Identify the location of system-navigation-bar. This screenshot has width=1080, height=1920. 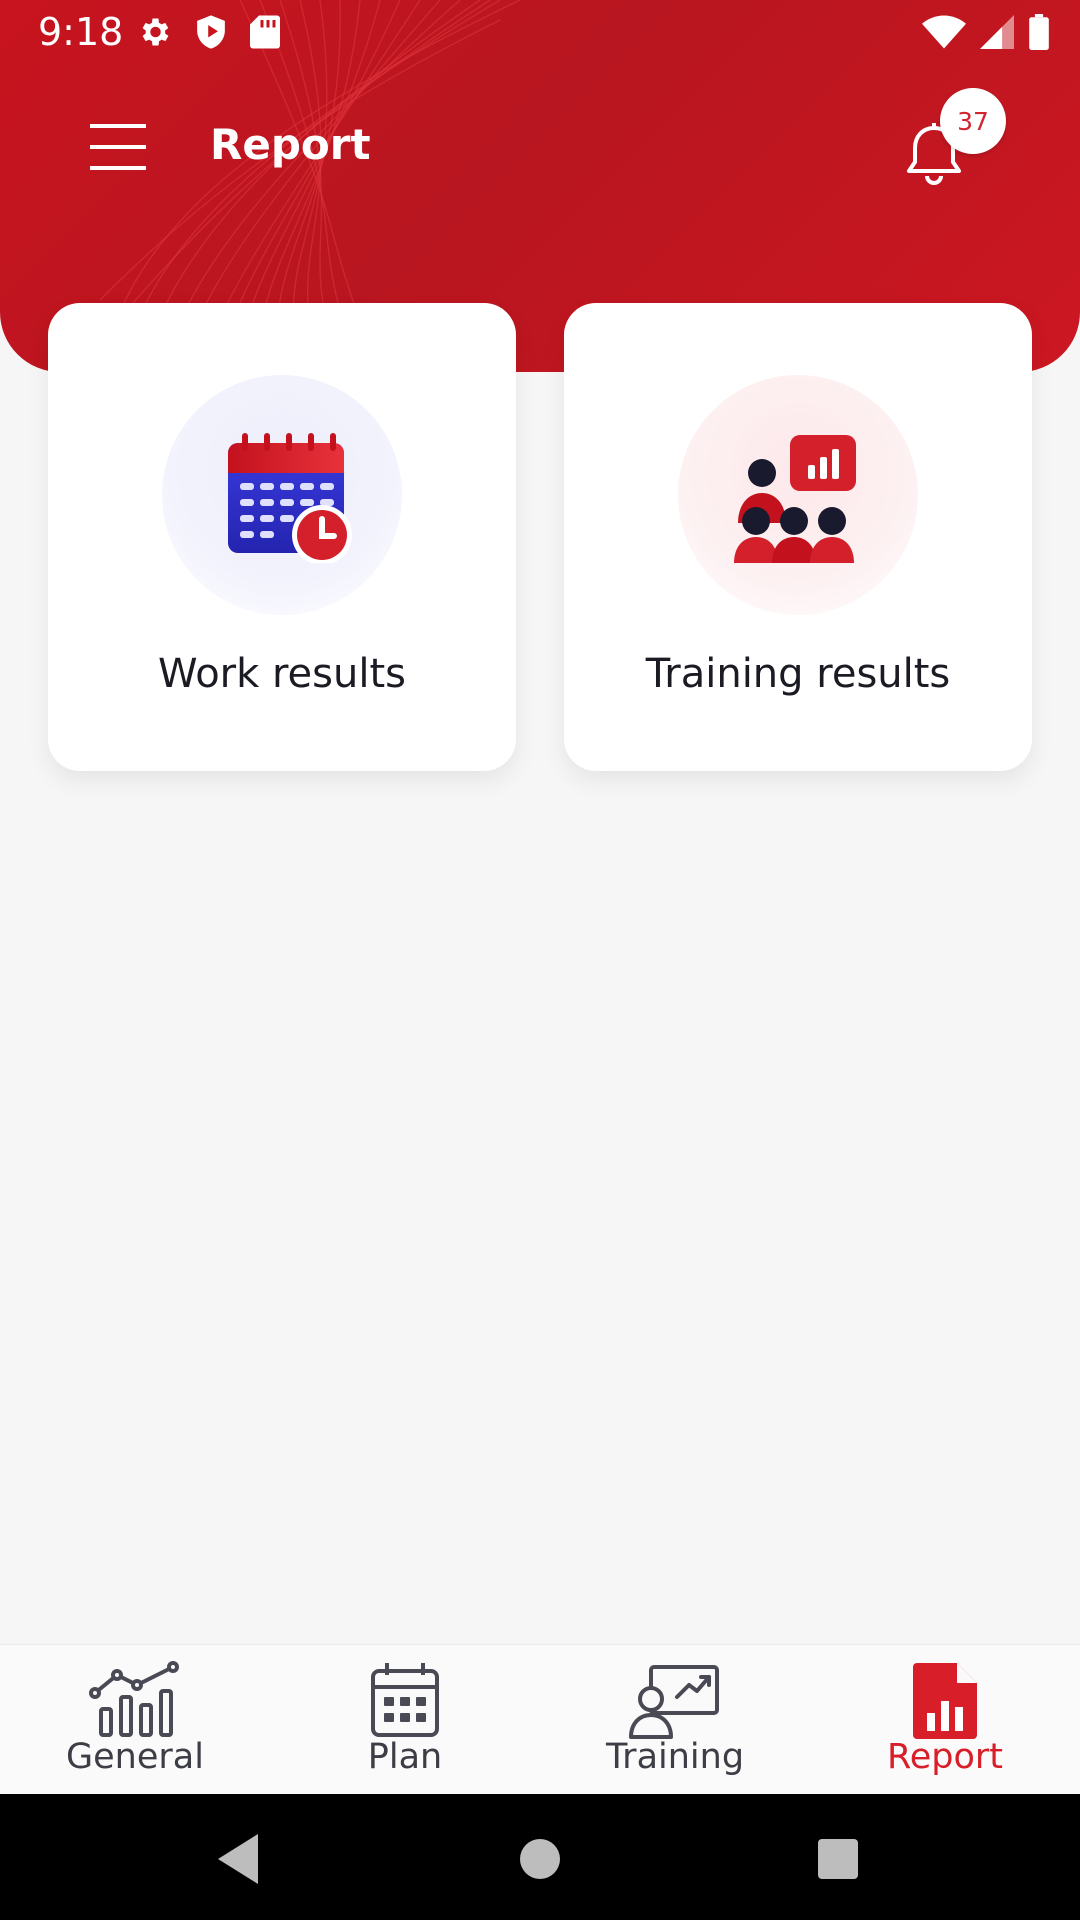
(540, 1857).